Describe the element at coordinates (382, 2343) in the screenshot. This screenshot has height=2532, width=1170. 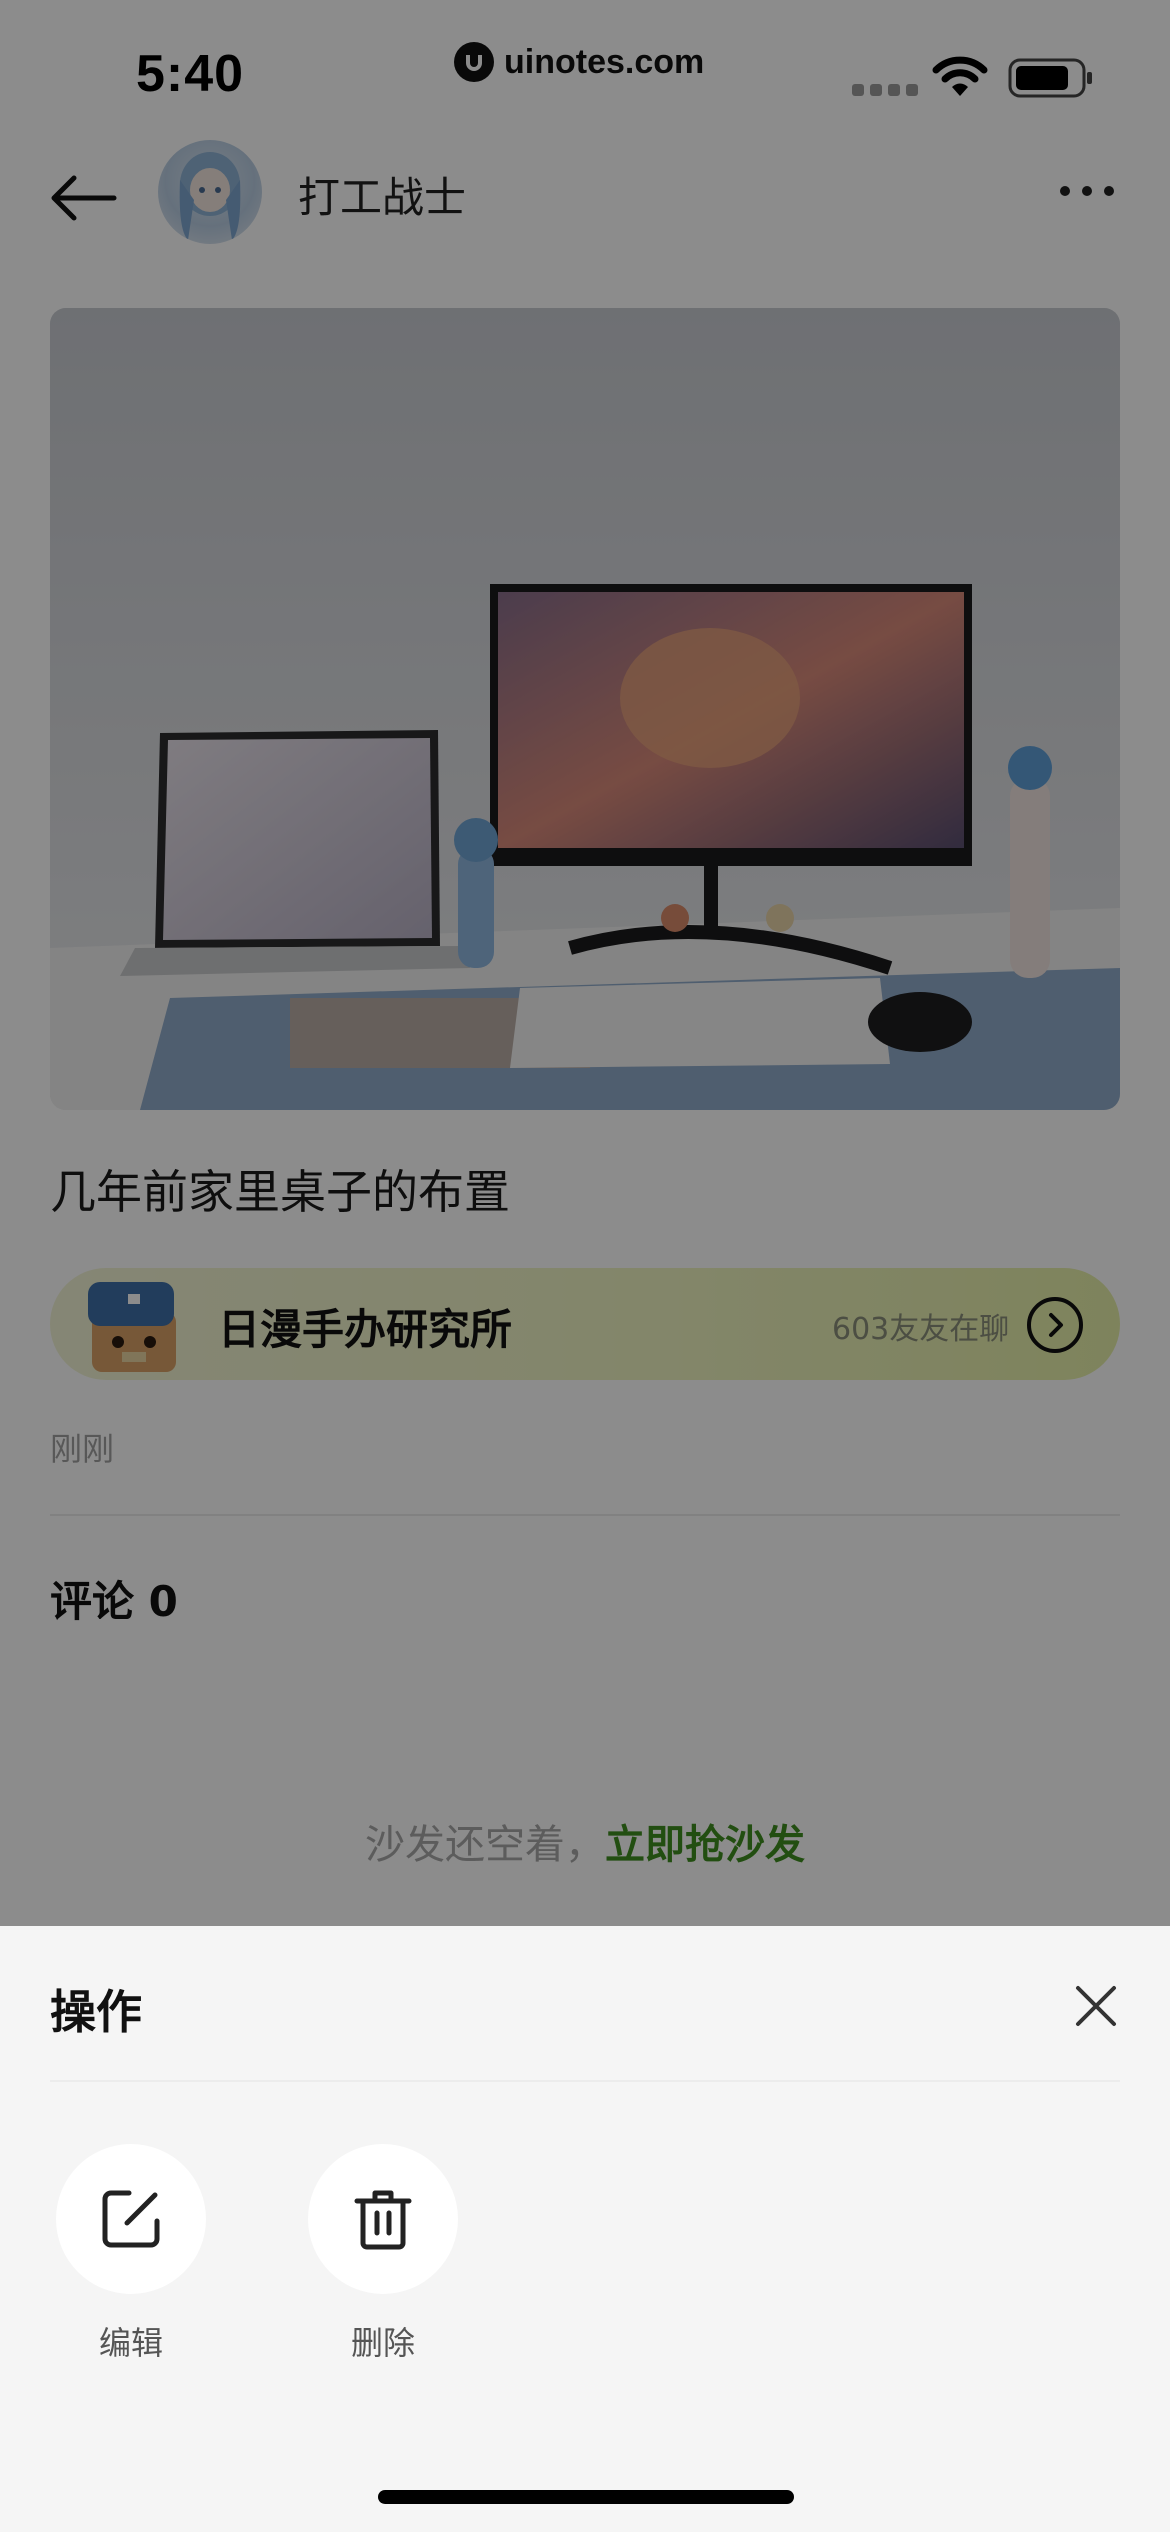
I see `delete-label: 删除` at that location.